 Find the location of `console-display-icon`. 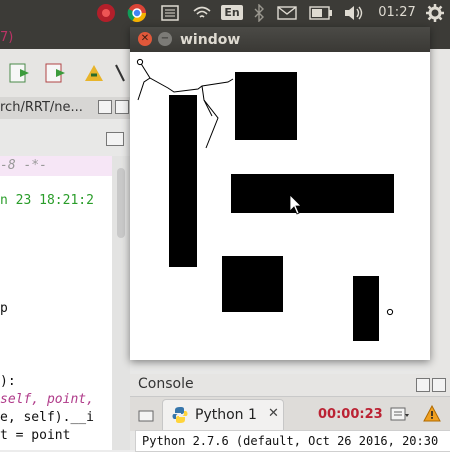

console-display-icon is located at coordinates (147, 415).